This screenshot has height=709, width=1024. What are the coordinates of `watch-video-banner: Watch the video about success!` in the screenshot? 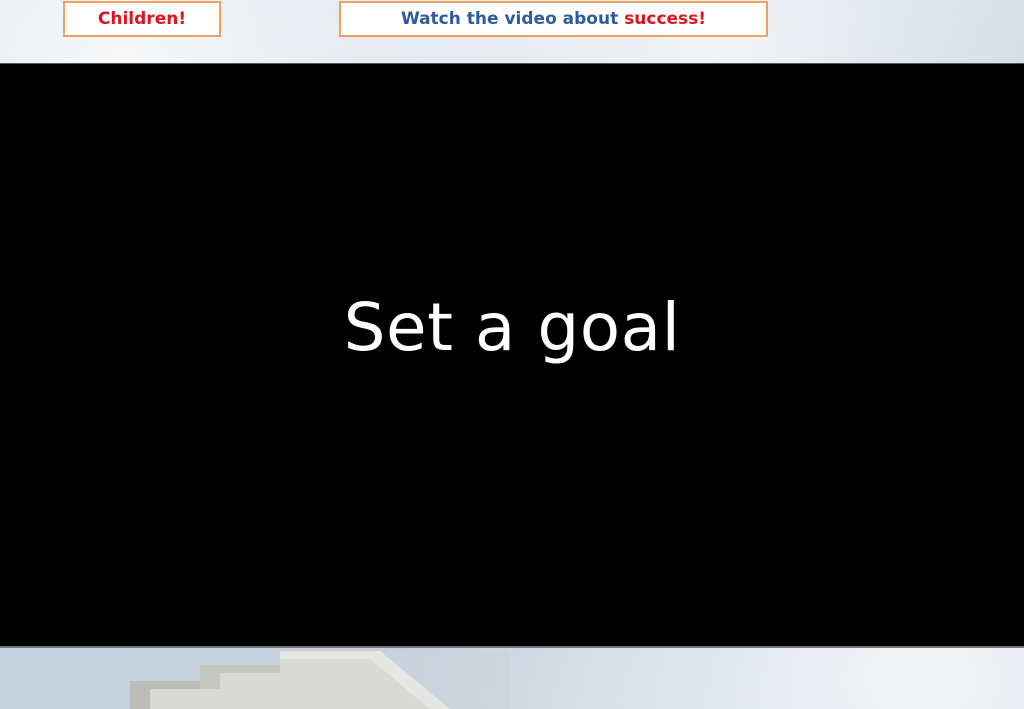 It's located at (553, 19).